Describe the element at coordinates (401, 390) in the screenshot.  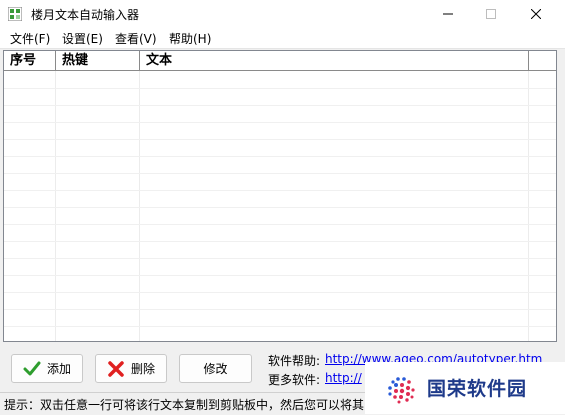
I see `globe-logo-icon` at that location.